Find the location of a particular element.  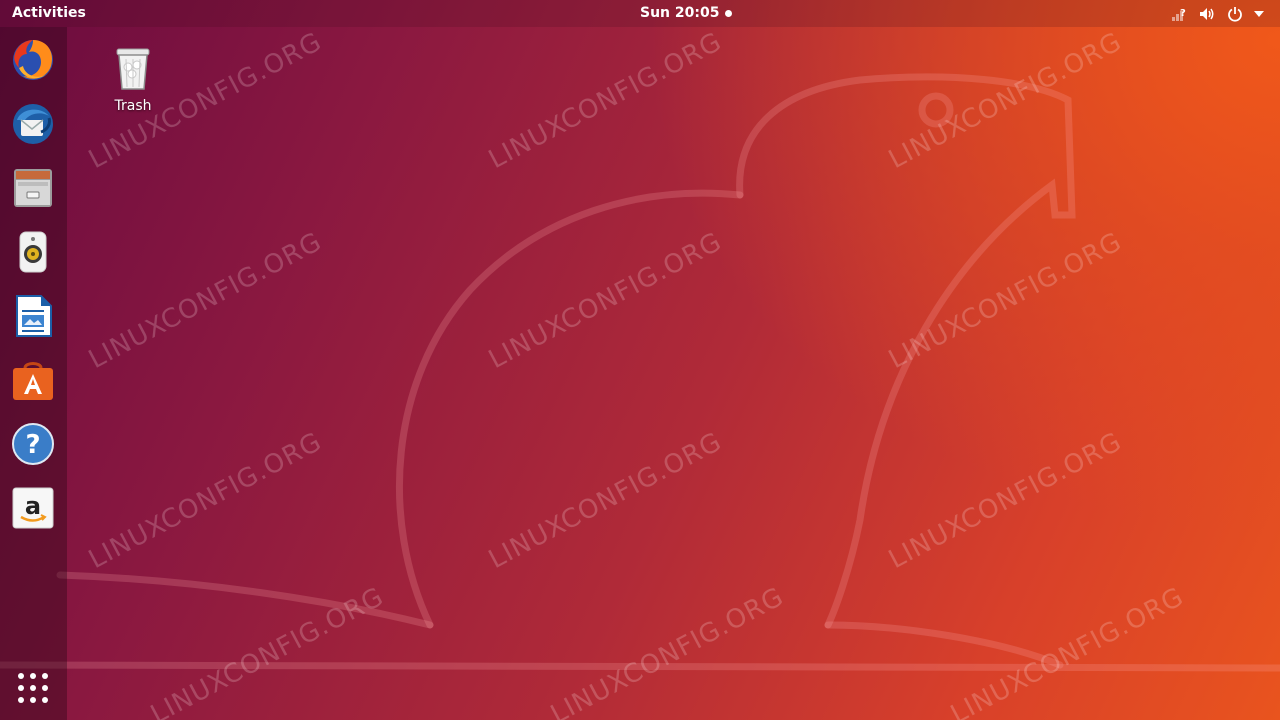

clock-button: Sun 20:05 is located at coordinates (686, 13).